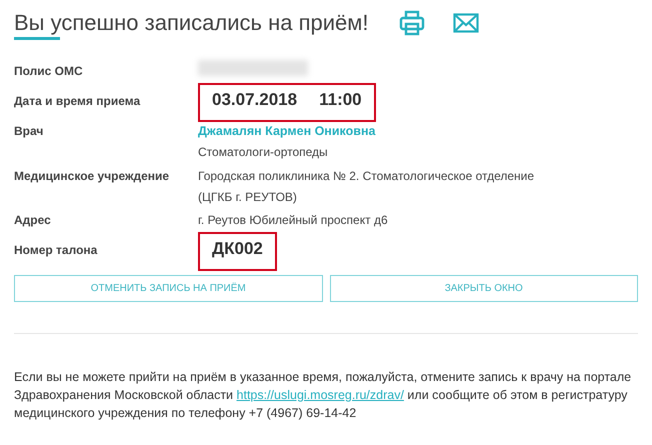 Image resolution: width=652 pixels, height=445 pixels. Describe the element at coordinates (33, 220) in the screenshot. I see `field-label: Адрес` at that location.